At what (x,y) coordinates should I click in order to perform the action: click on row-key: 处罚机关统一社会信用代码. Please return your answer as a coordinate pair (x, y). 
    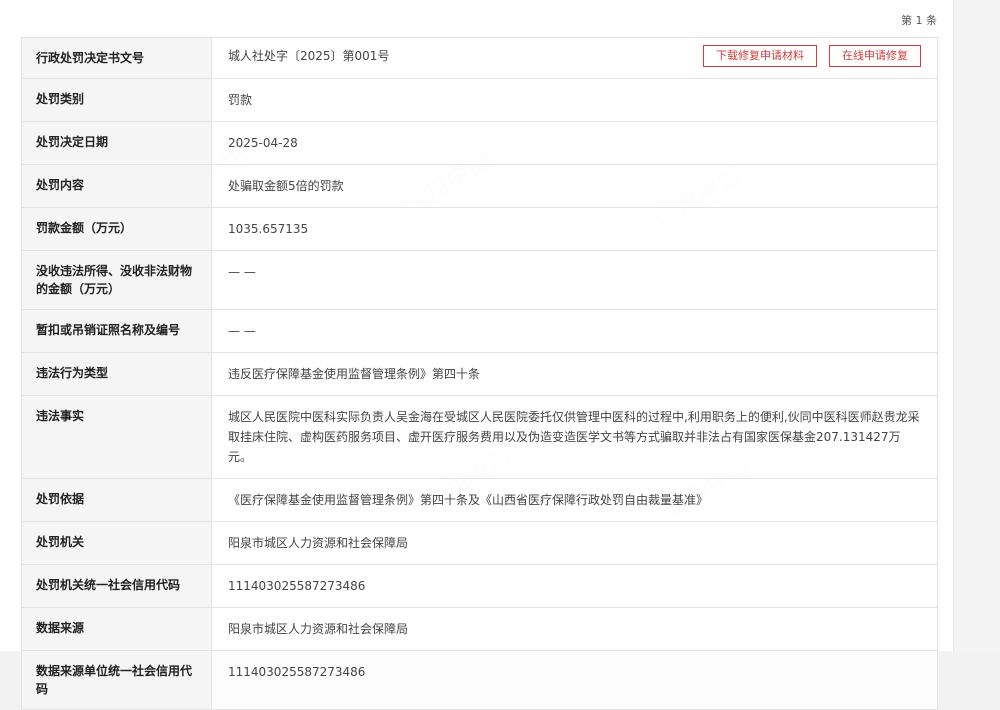
    Looking at the image, I should click on (116, 586).